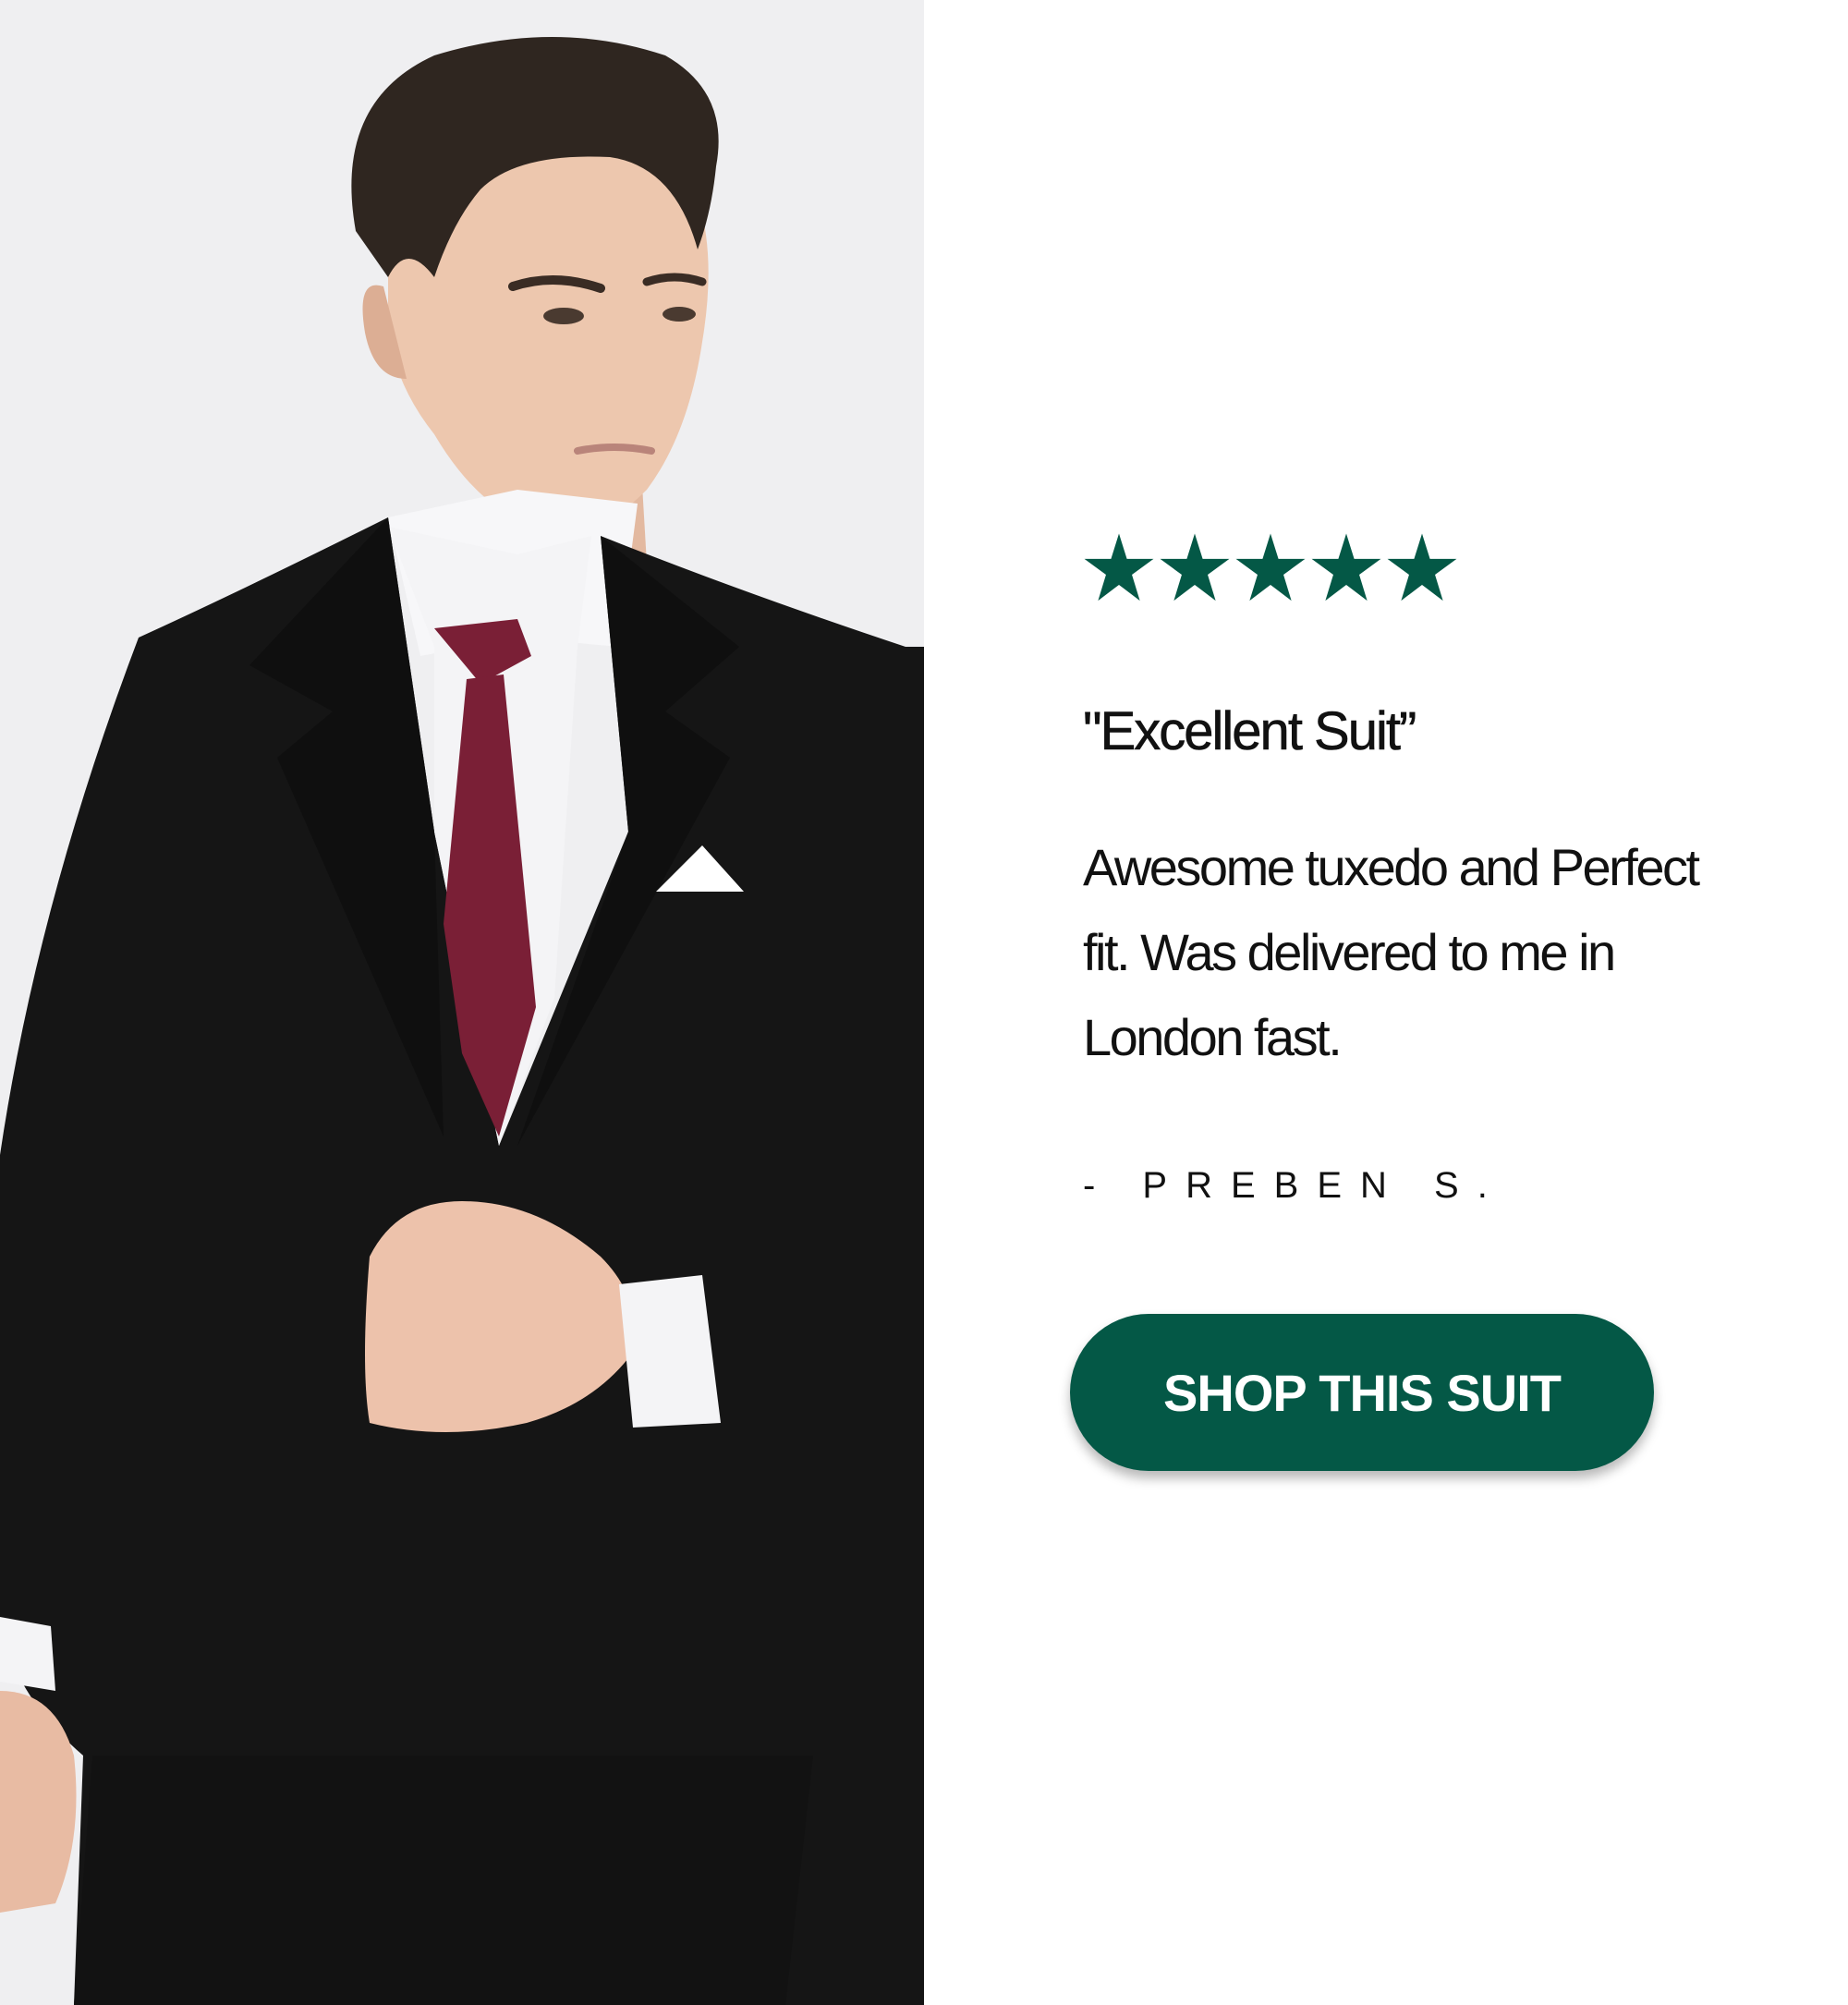 This screenshot has height=2005, width=1848. Describe the element at coordinates (1250, 732) in the screenshot. I see `review-title: "Excellent Suit”` at that location.